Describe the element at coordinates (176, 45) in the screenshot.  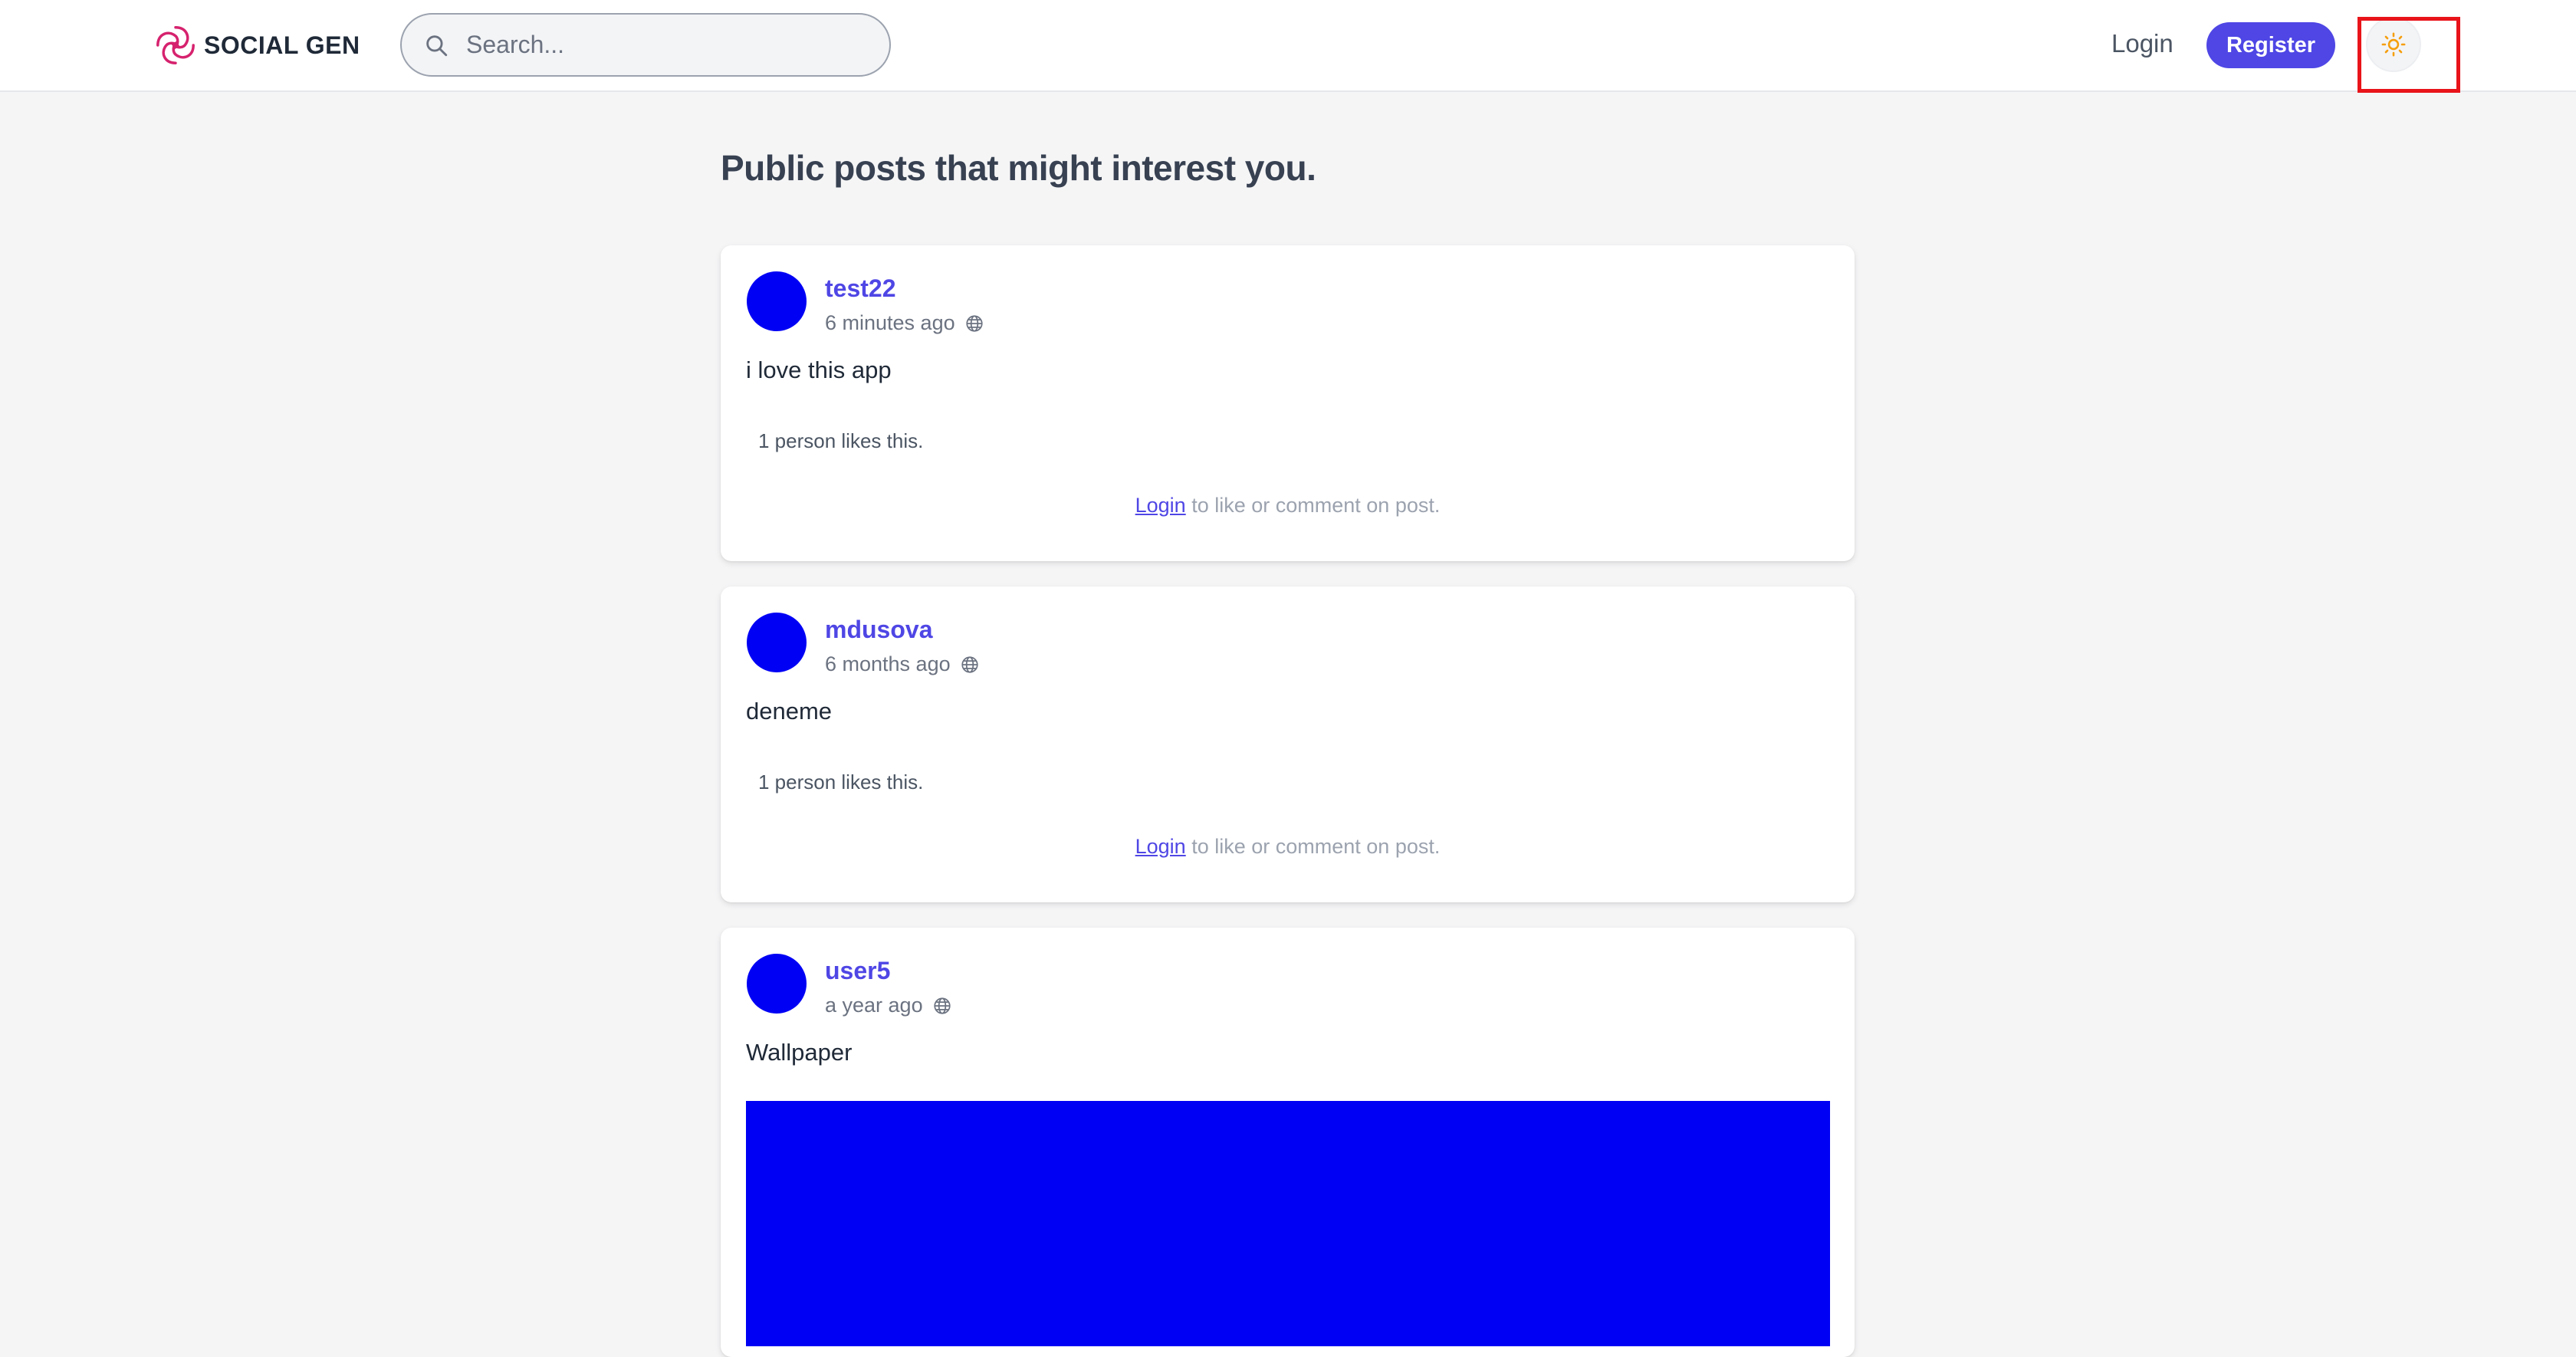
I see `brand-logo-icon` at that location.